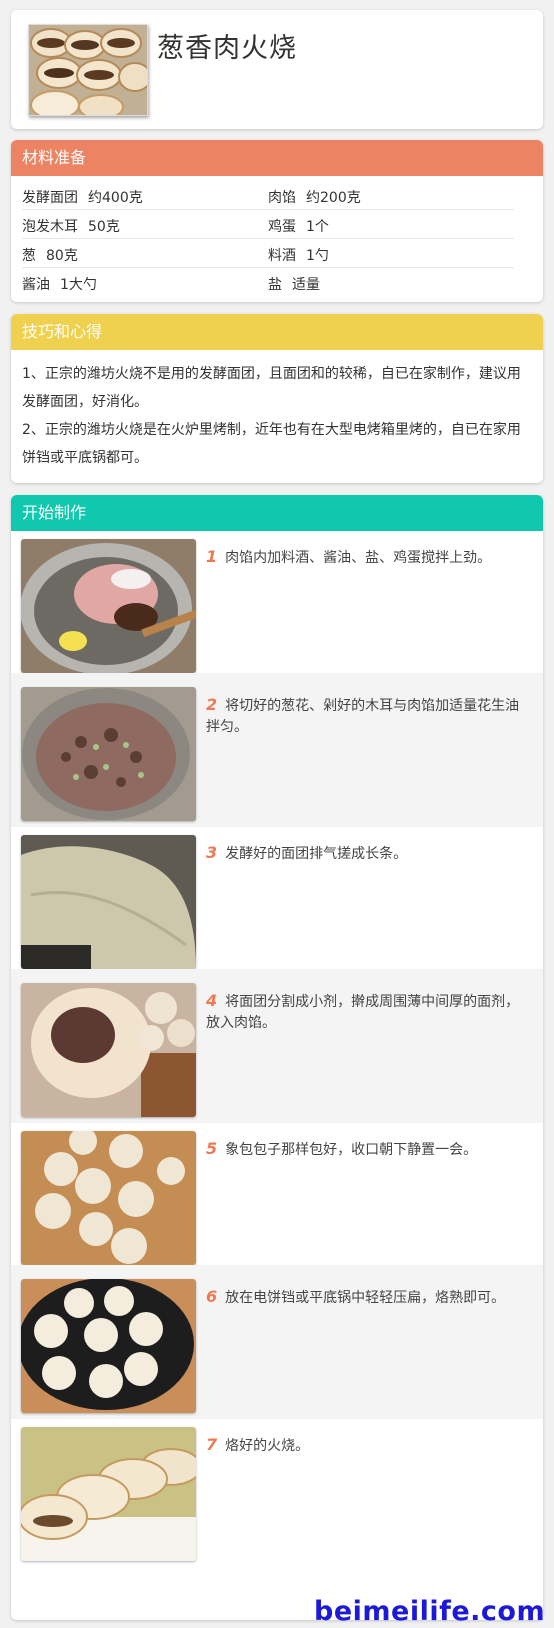  I want to click on step-row: 4 将面团分割成小剂，擀成周围薄中间厚的面剂，放入肉馅。, so click(277, 1046).